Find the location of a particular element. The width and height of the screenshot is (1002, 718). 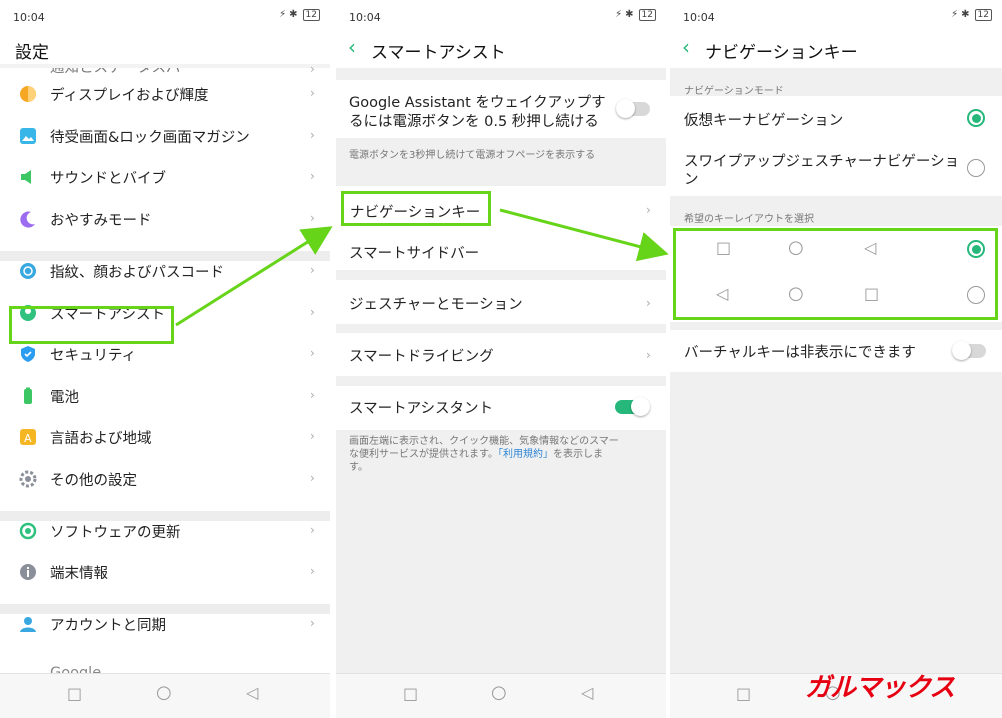

arrow-to-nav-keys is located at coordinates (584, 235).